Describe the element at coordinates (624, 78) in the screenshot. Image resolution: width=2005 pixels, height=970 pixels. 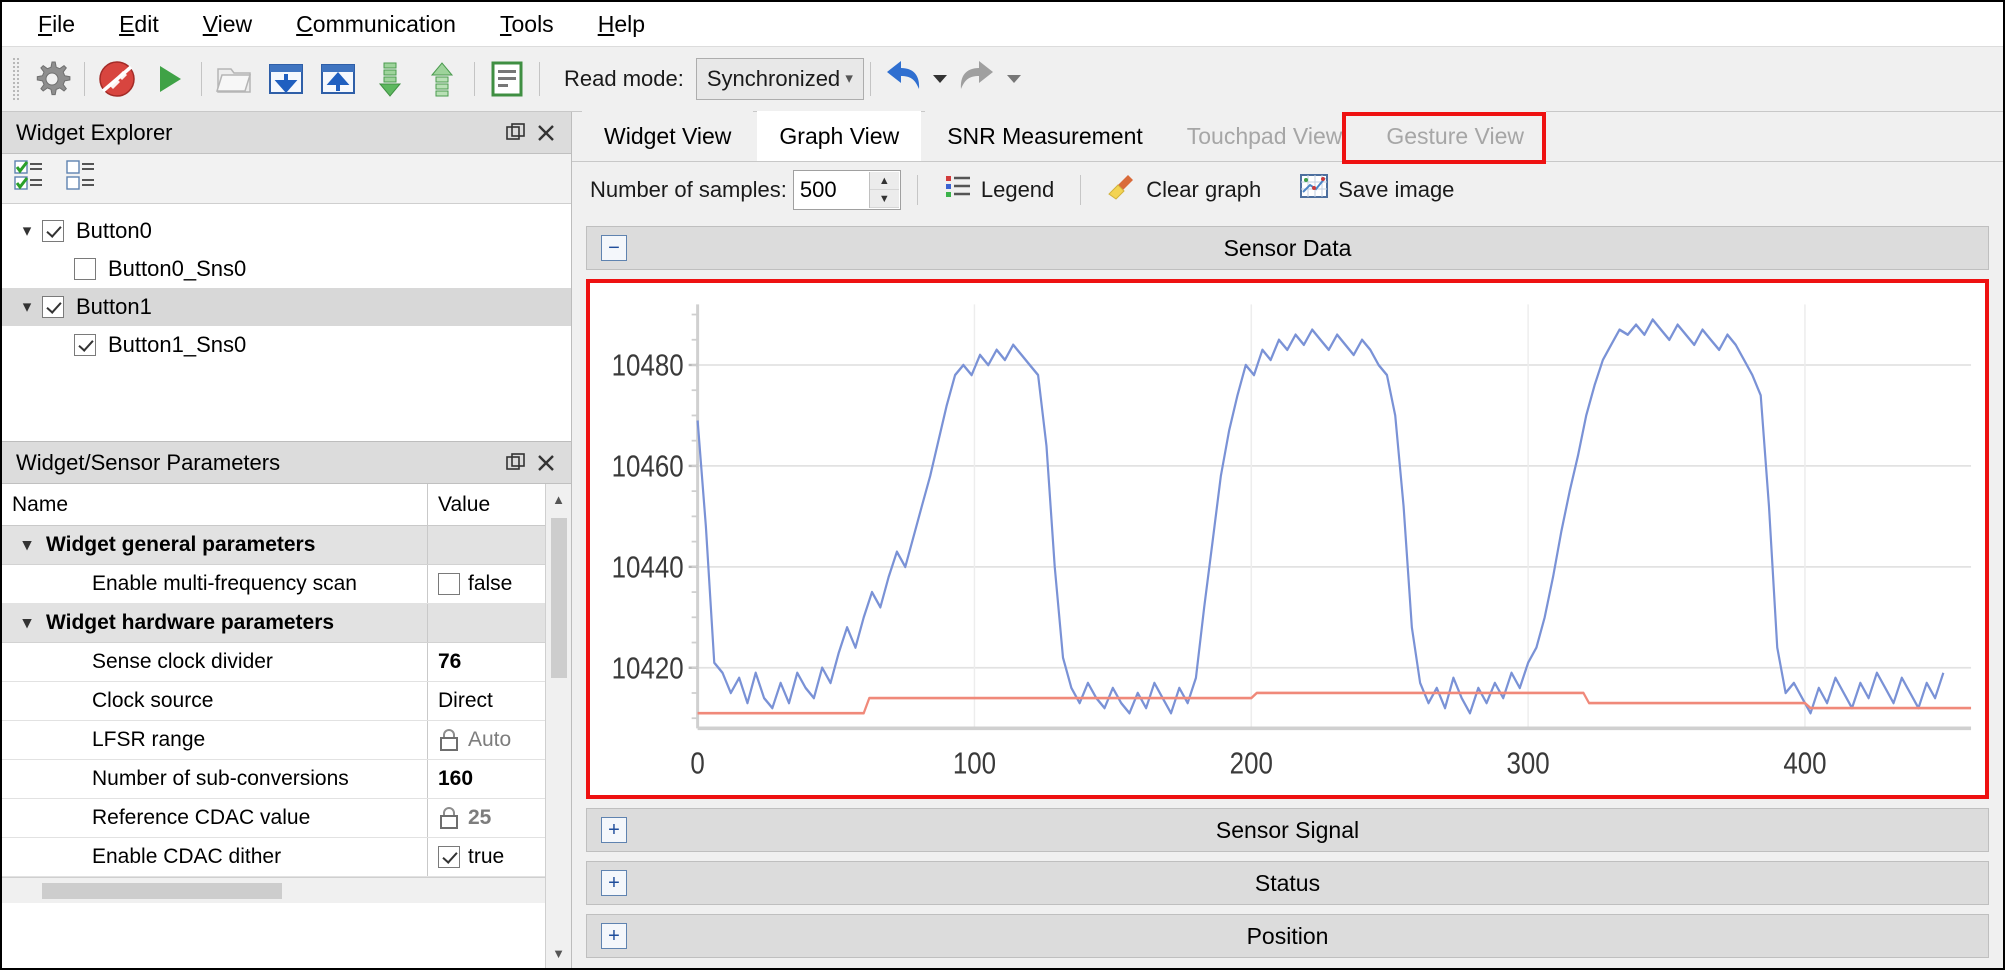
I see `read-mode-label: Read mode:` at that location.